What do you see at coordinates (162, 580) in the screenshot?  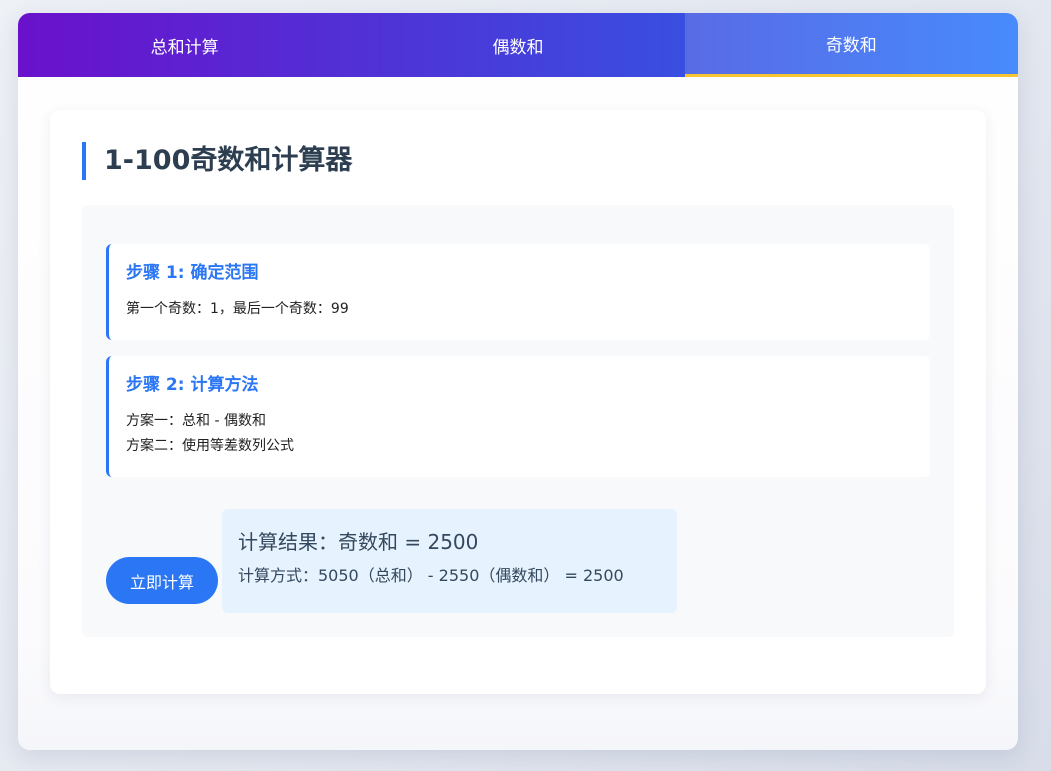 I see `calculate-button: 立即计算` at bounding box center [162, 580].